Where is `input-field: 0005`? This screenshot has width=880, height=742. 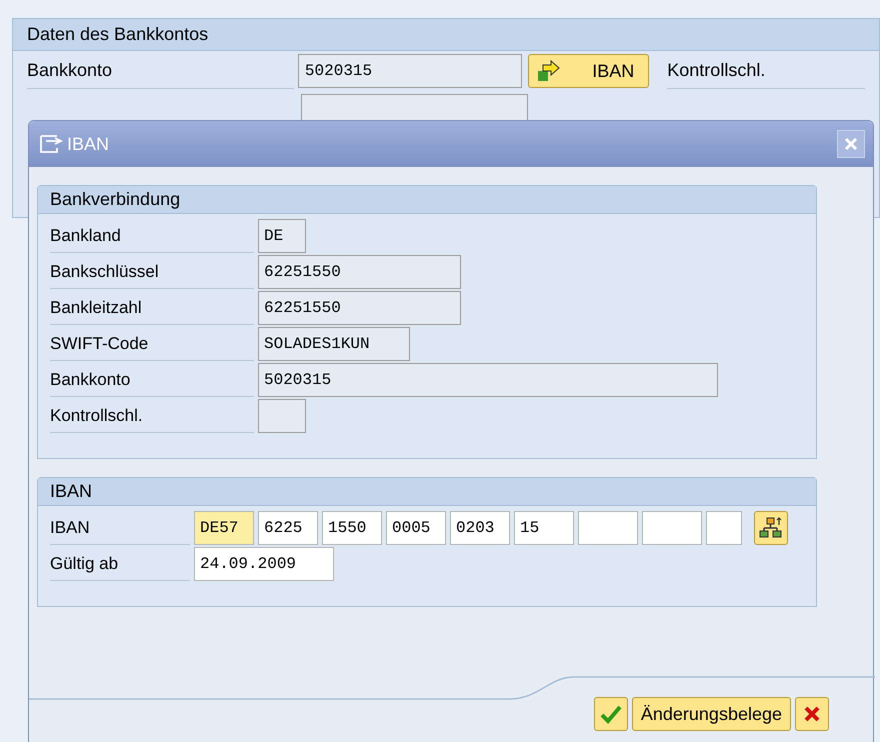 input-field: 0005 is located at coordinates (416, 528).